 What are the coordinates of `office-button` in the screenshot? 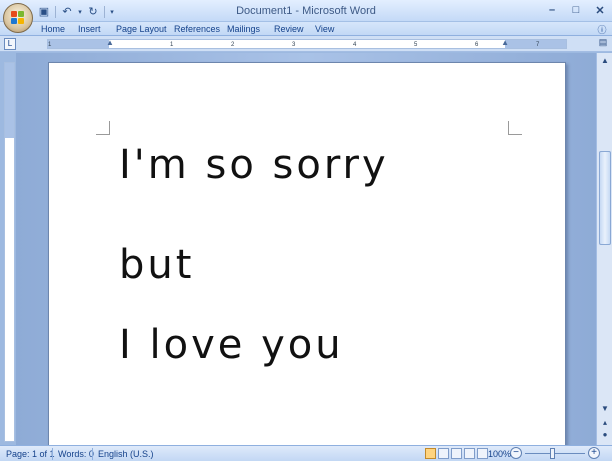 It's located at (18, 18).